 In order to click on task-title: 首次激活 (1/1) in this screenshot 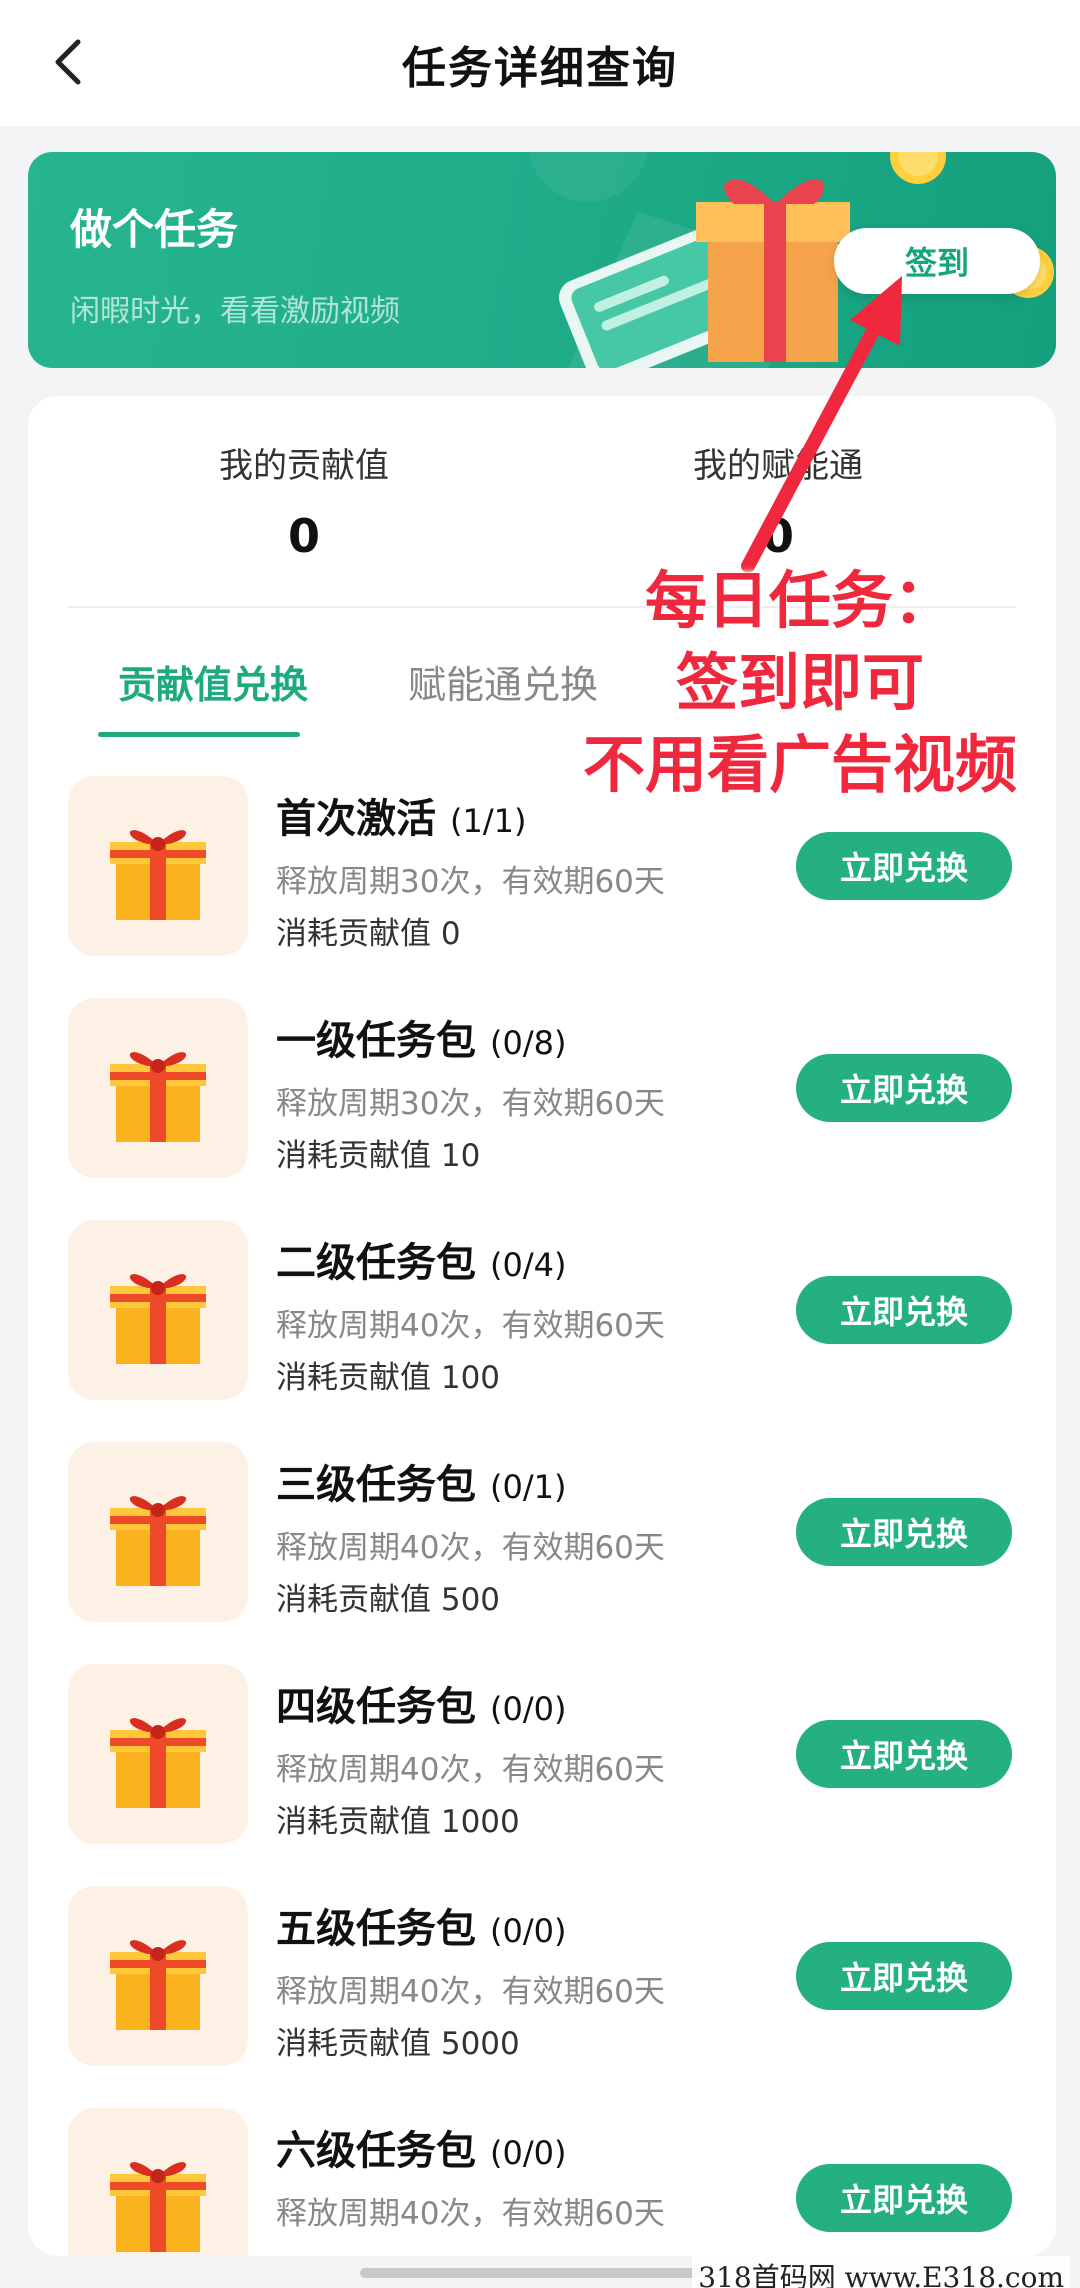, I will do `click(401, 819)`.